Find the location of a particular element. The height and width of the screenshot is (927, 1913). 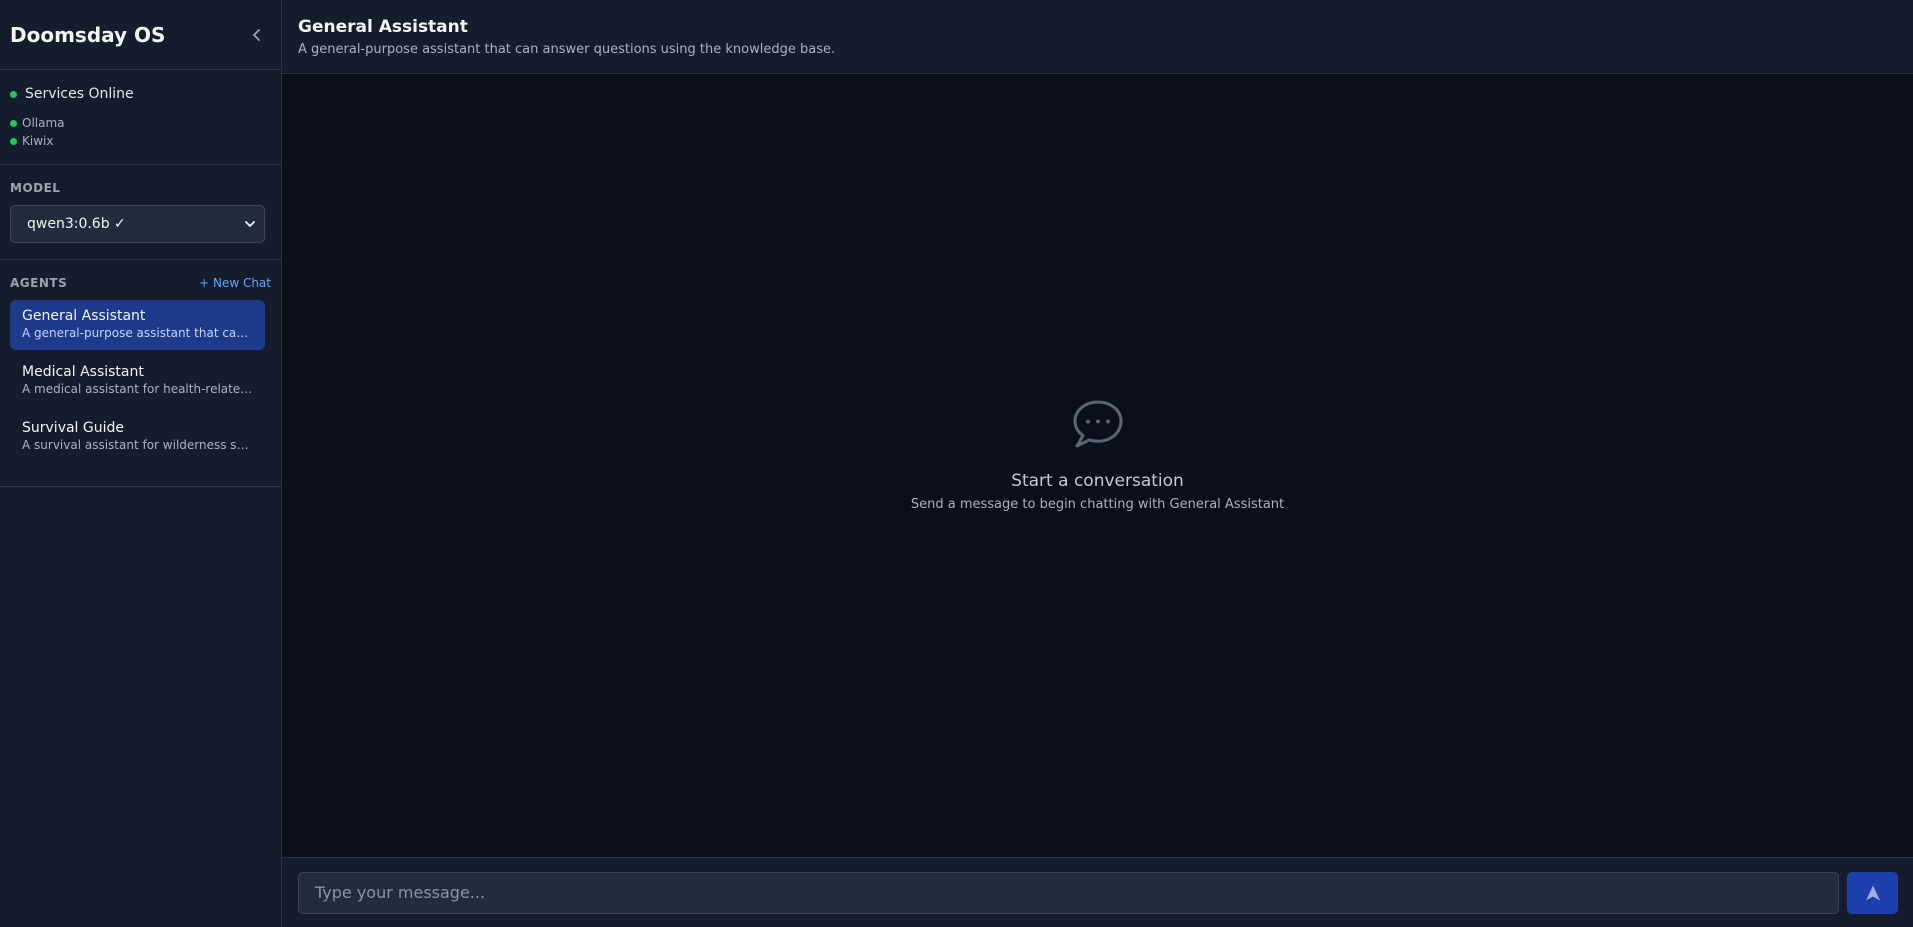

service-name: Kiwix is located at coordinates (38, 141).